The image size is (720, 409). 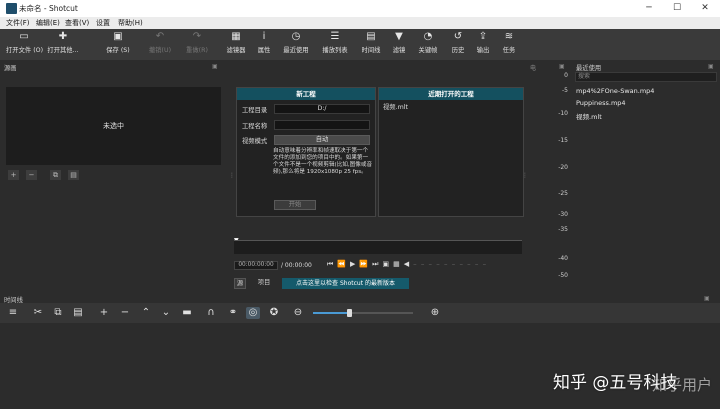 What do you see at coordinates (565, 90) in the screenshot?
I see `meter-label: -5` at bounding box center [565, 90].